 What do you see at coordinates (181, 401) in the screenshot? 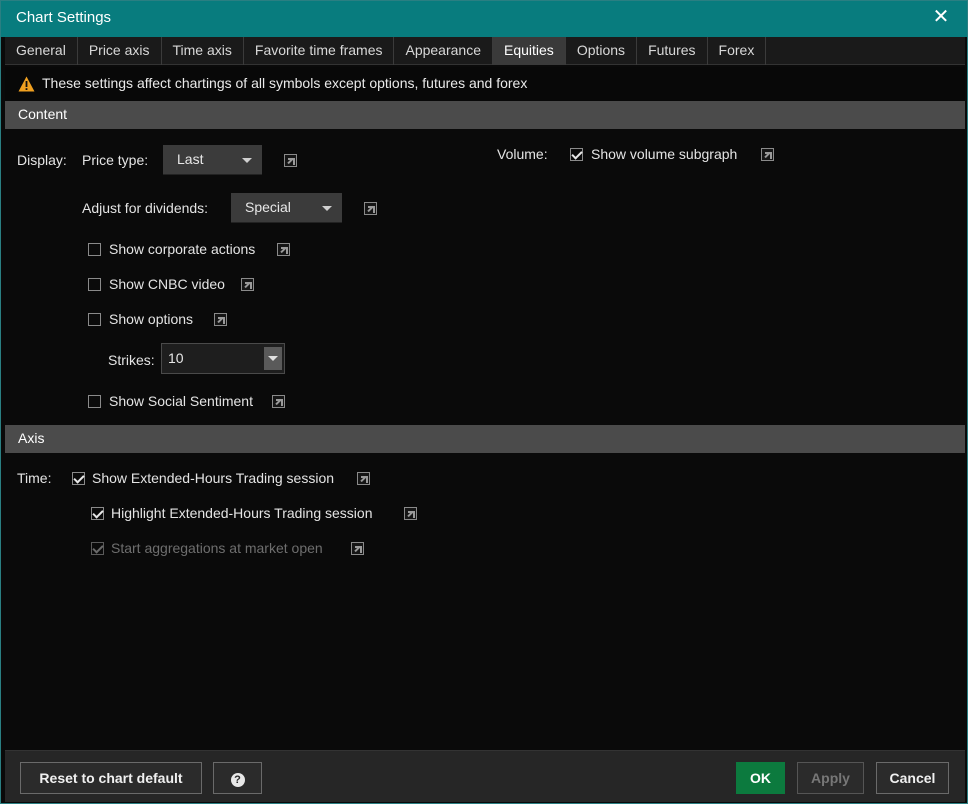
I see `show-social-sentiment-label: Show Social Sentiment` at bounding box center [181, 401].